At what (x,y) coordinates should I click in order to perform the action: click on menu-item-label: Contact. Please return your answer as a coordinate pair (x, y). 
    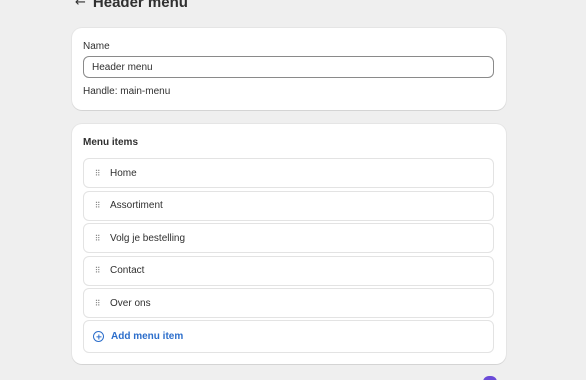
    Looking at the image, I should click on (127, 270).